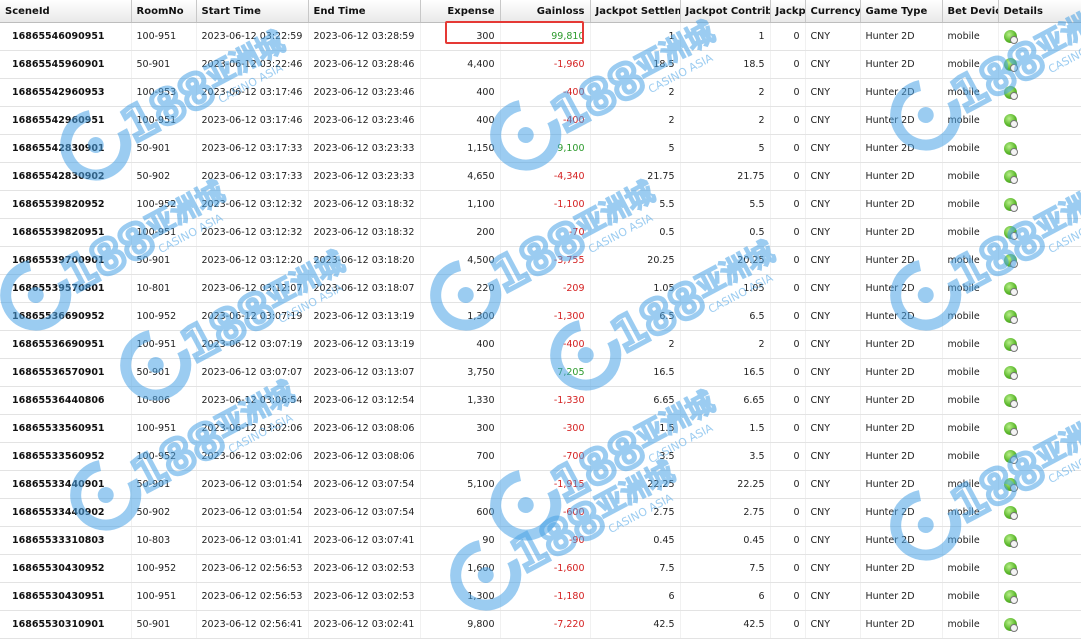  I want to click on col-header-gainloss: Gainloss, so click(545, 11).